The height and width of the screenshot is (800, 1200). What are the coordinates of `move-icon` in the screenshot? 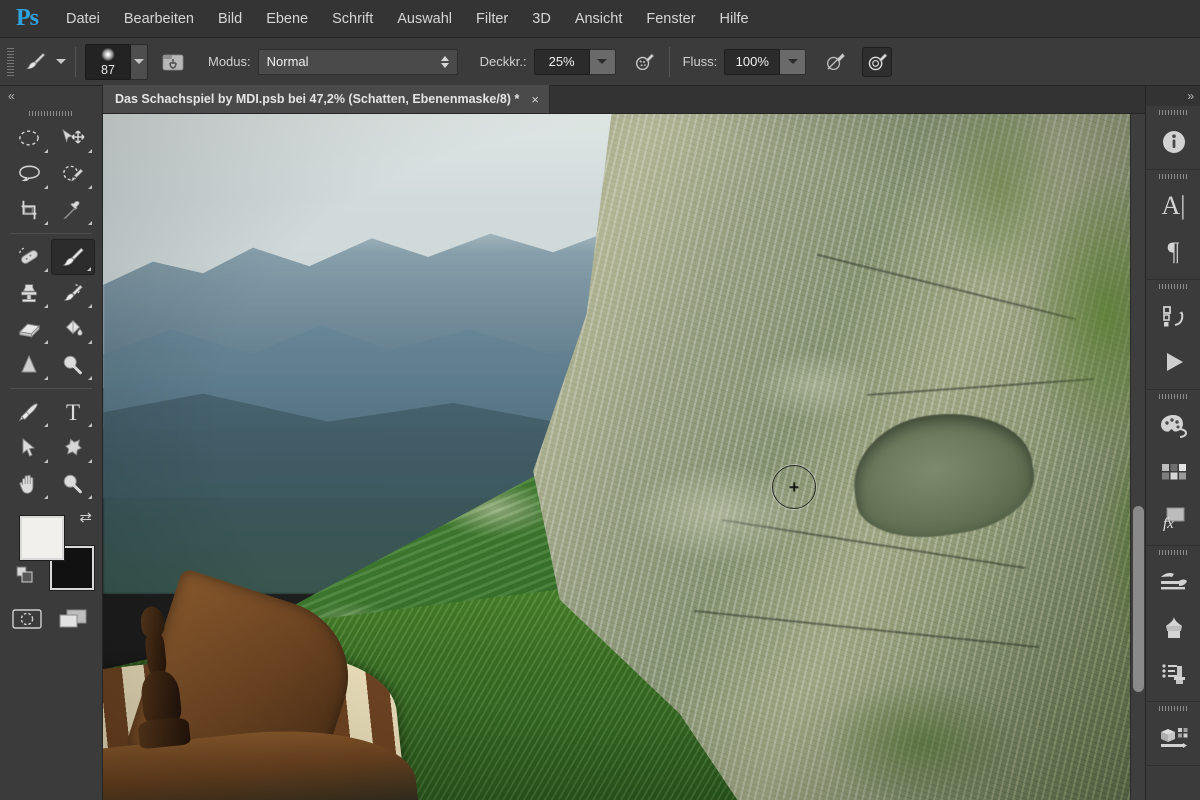 It's located at (73, 136).